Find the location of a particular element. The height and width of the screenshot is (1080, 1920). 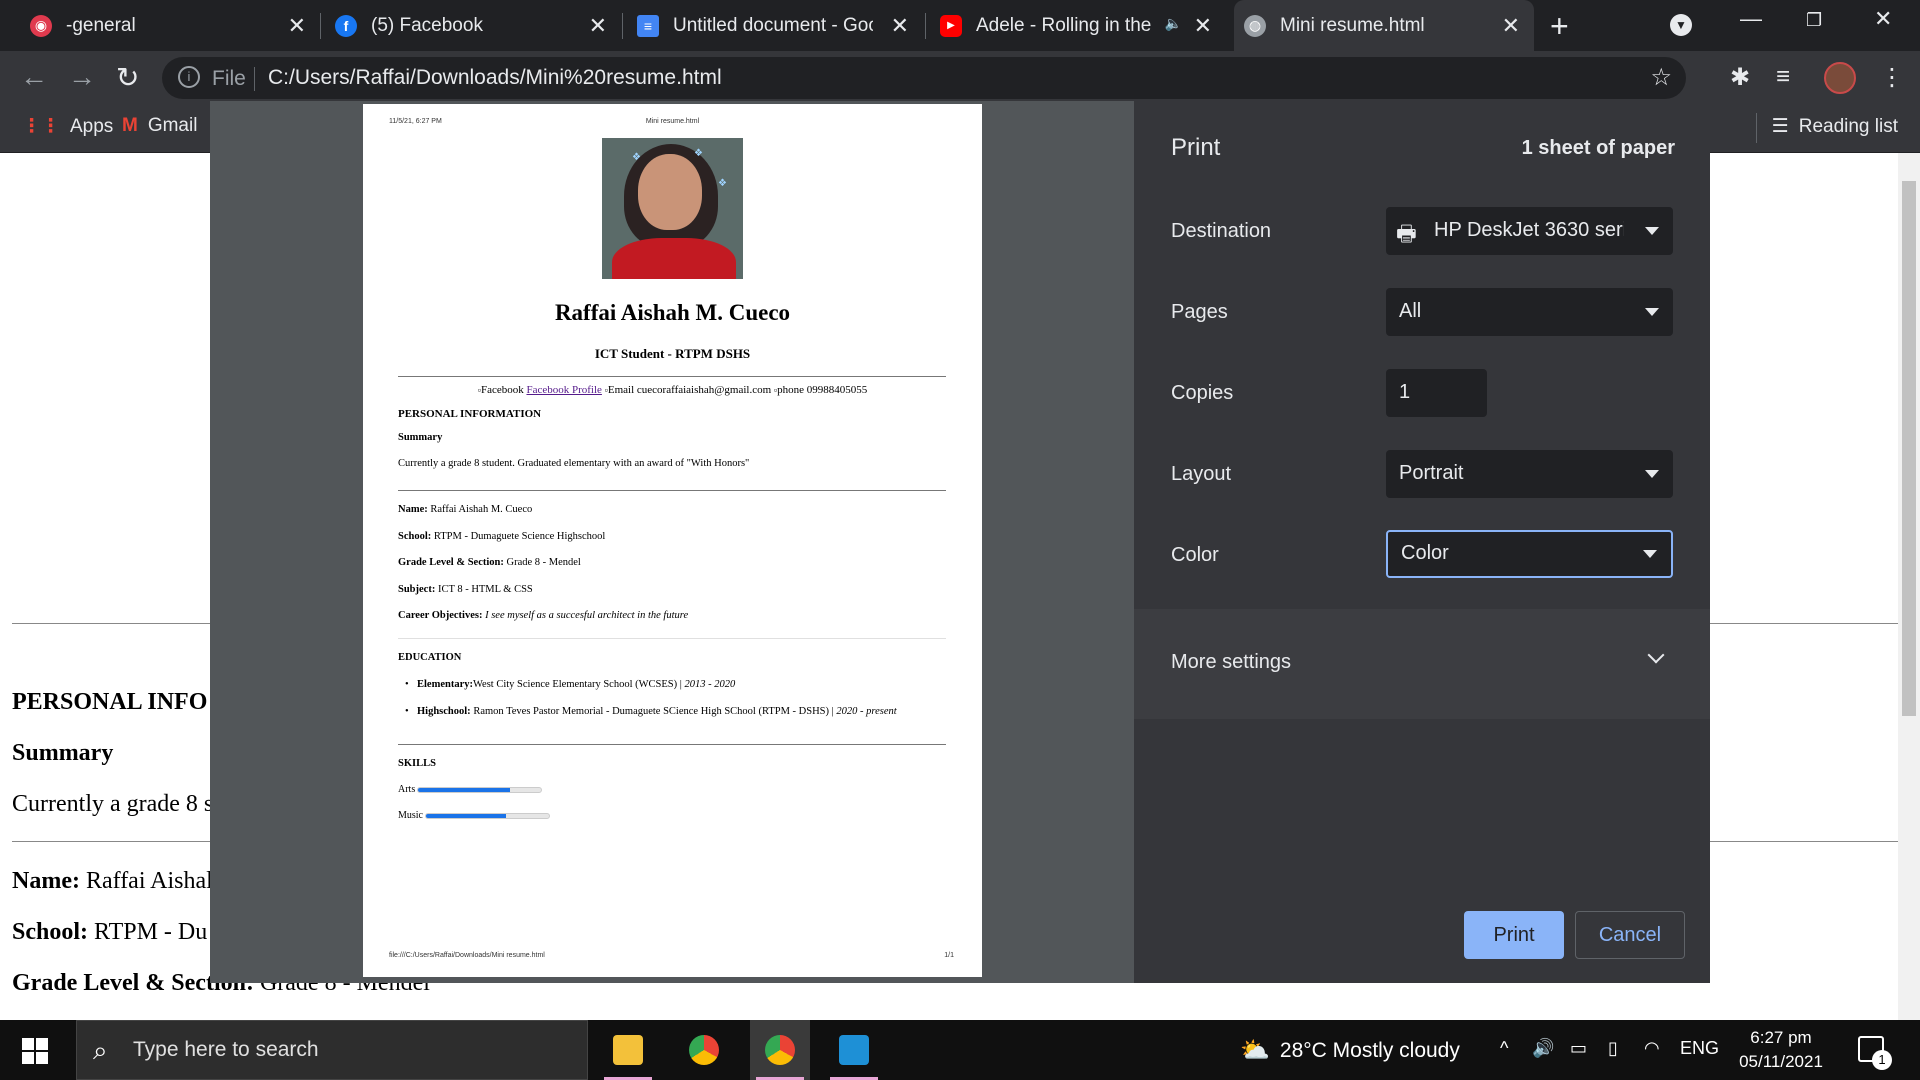

phone-text: 09988405055 is located at coordinates (837, 390).